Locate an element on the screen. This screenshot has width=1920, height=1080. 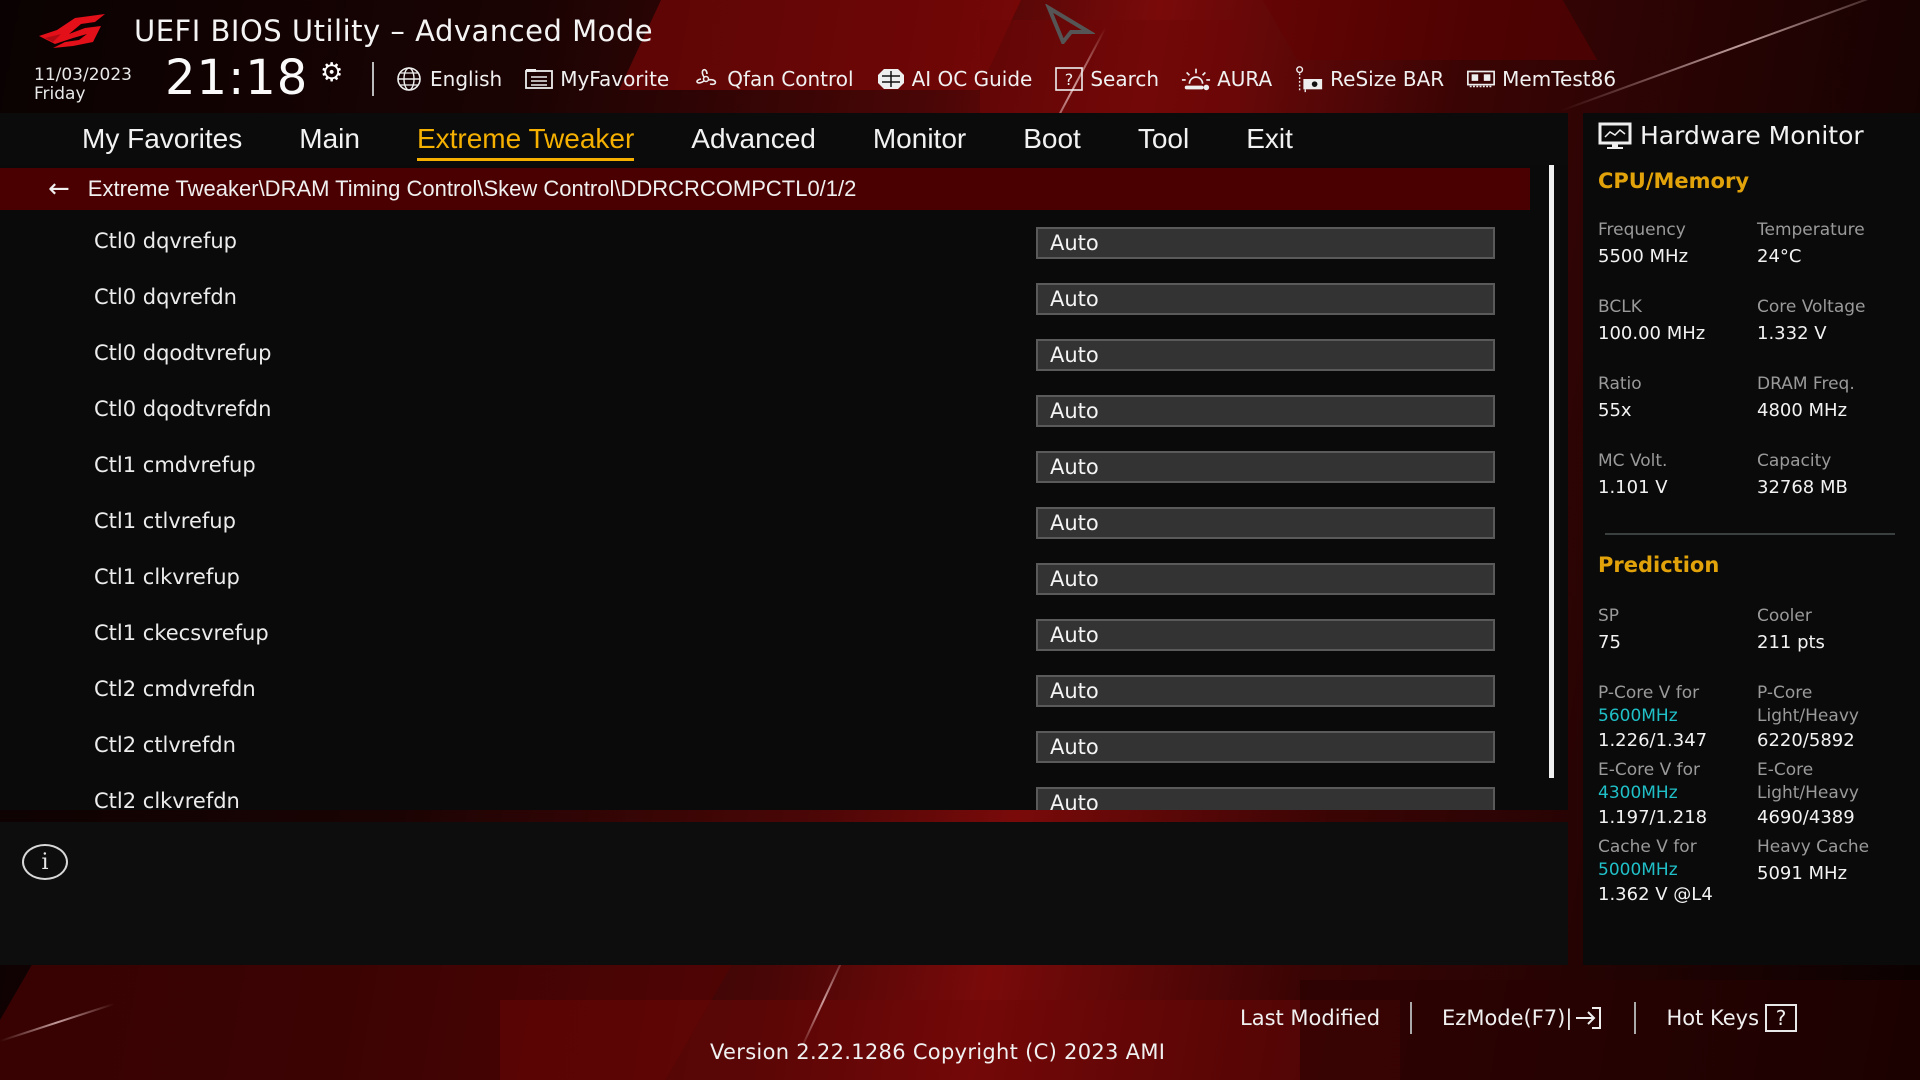
memtest86-label: MemTest86 is located at coordinates (1559, 79).